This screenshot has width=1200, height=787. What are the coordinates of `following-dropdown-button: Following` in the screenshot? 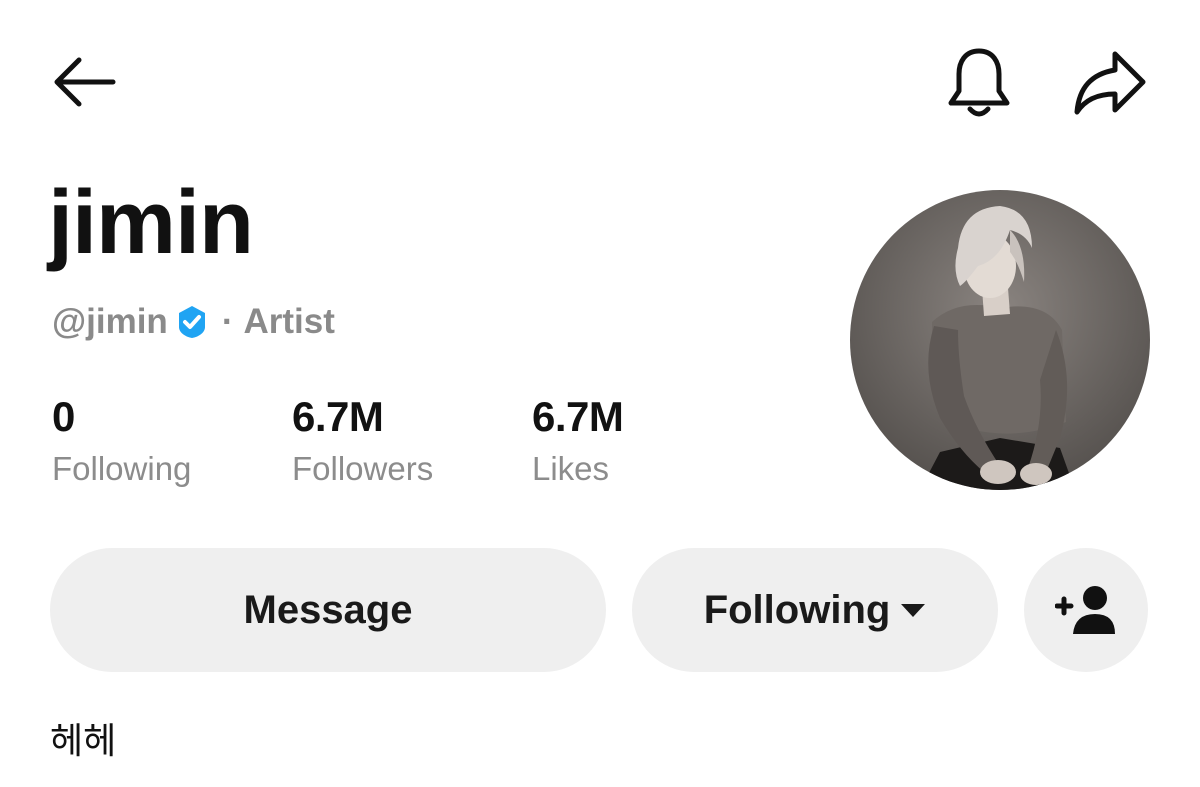 It's located at (815, 610).